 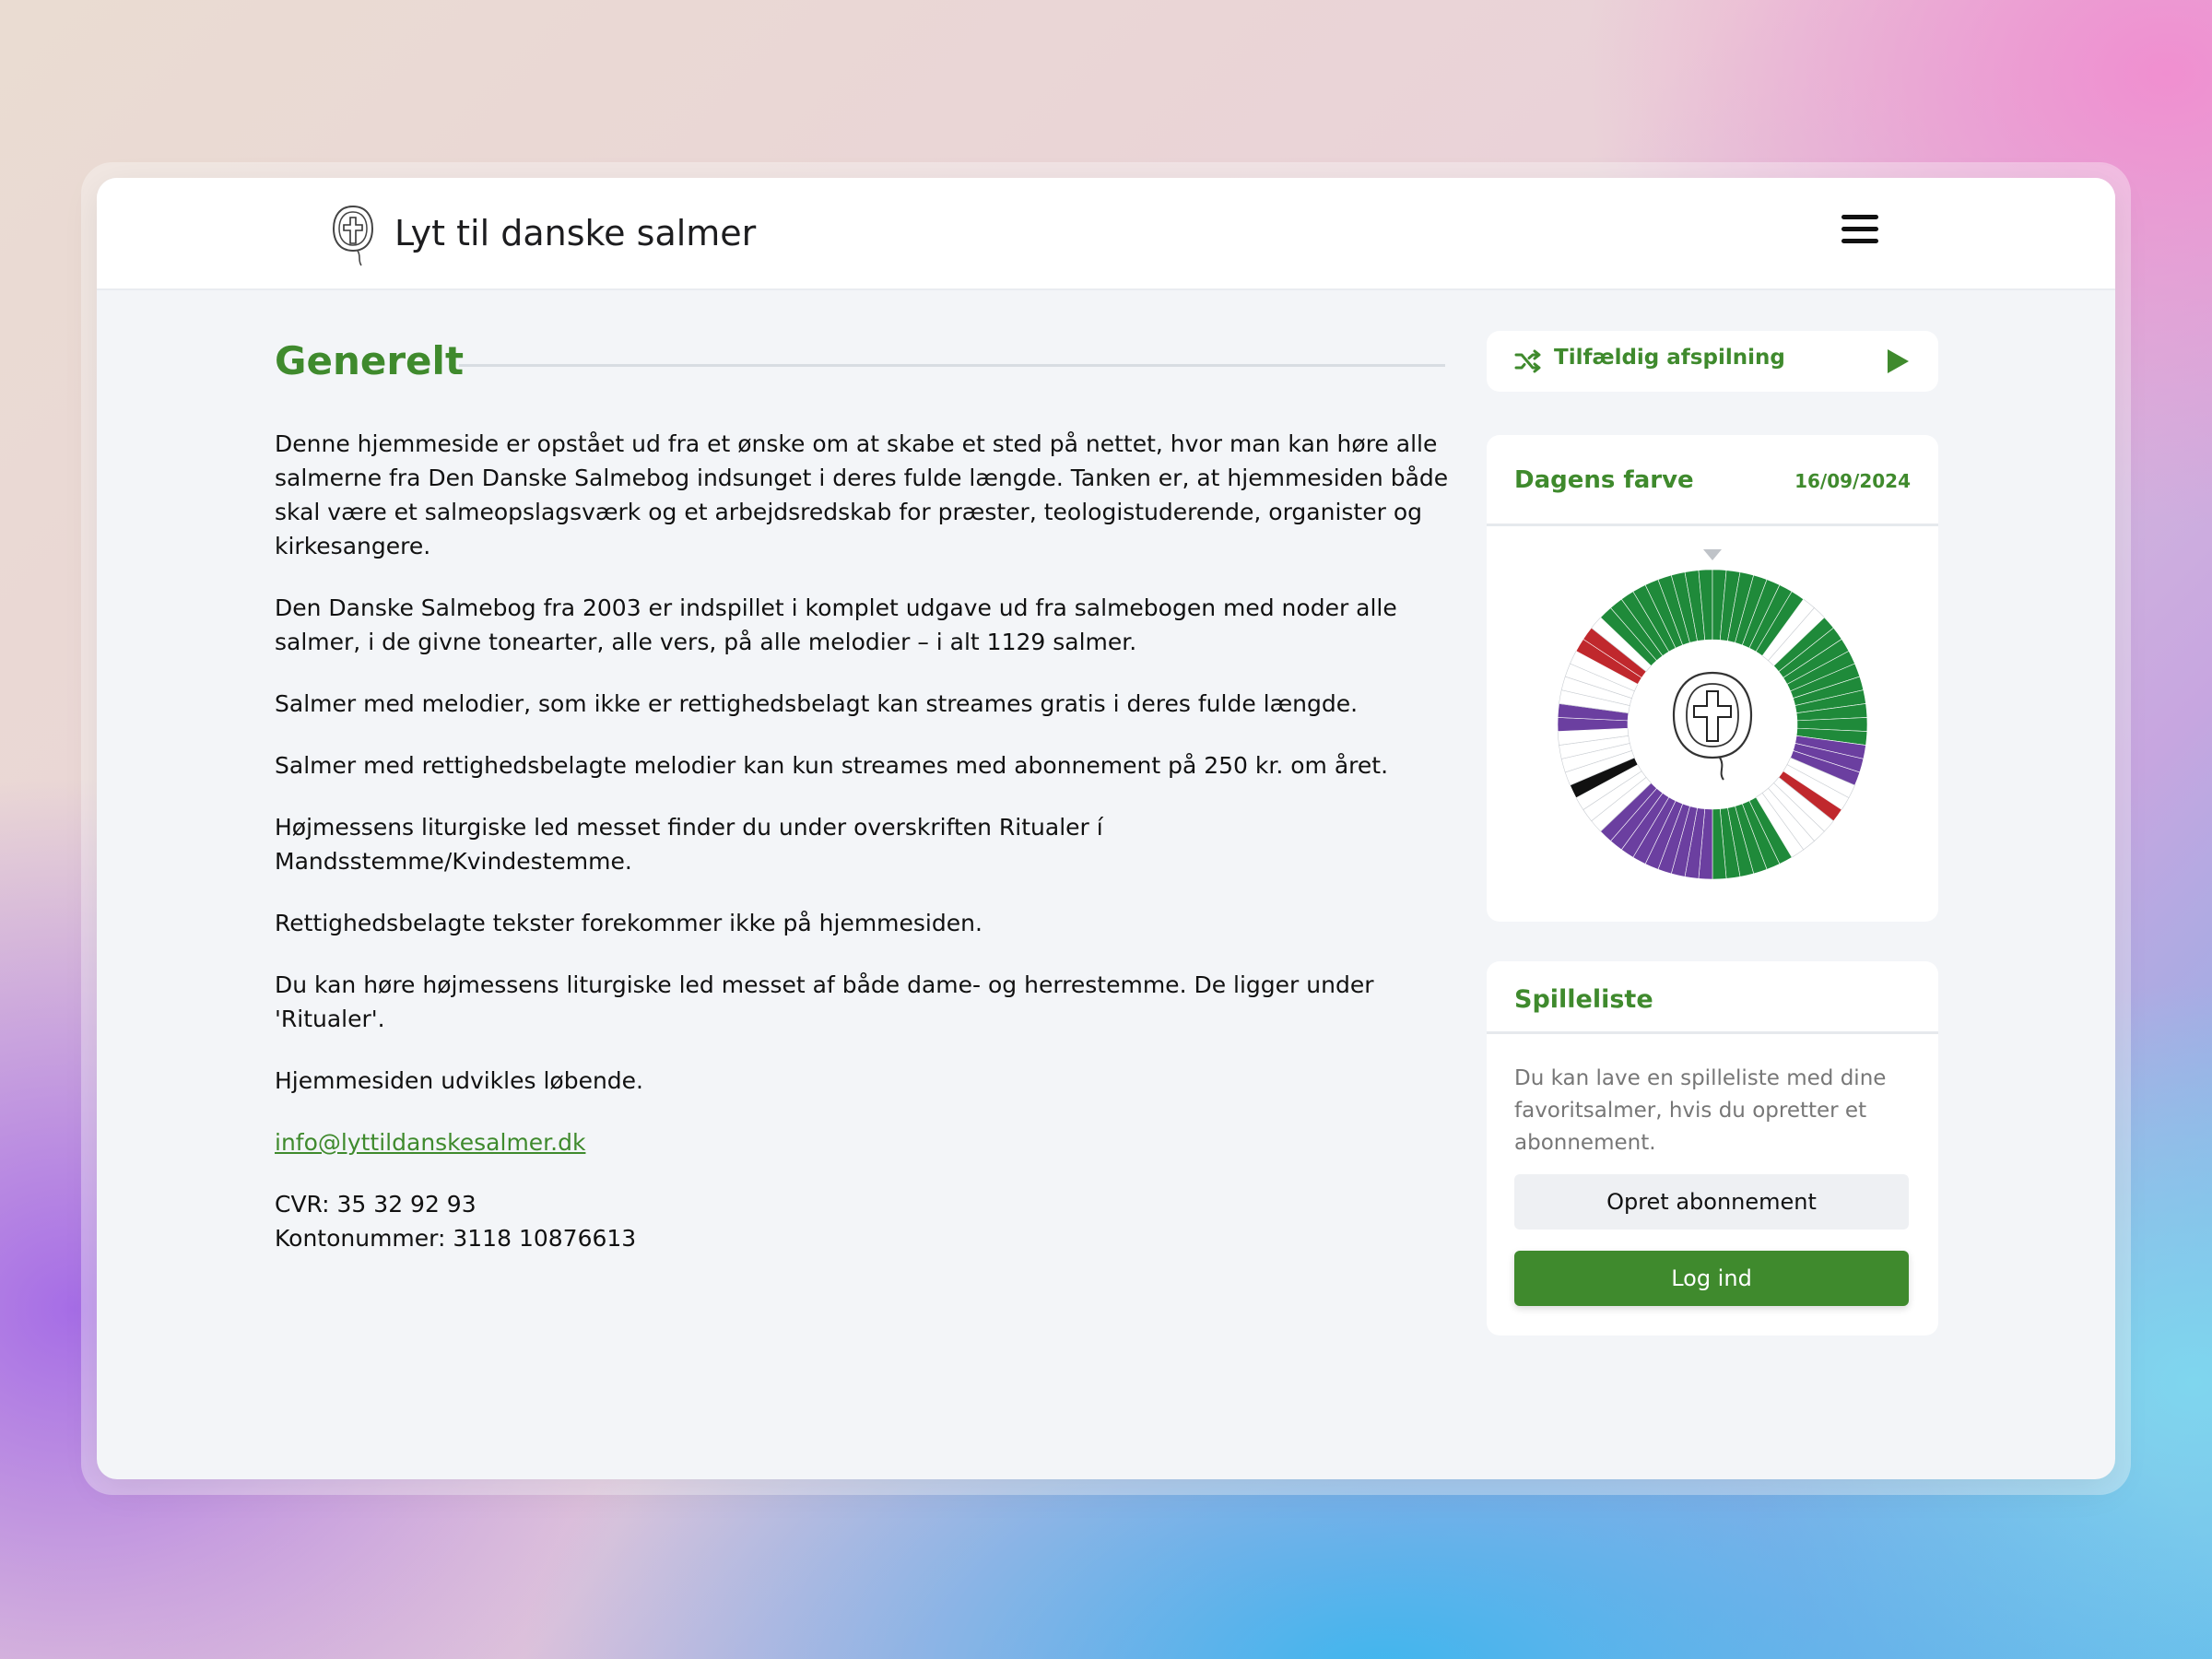 What do you see at coordinates (1898, 361) in the screenshot?
I see `play-icon` at bounding box center [1898, 361].